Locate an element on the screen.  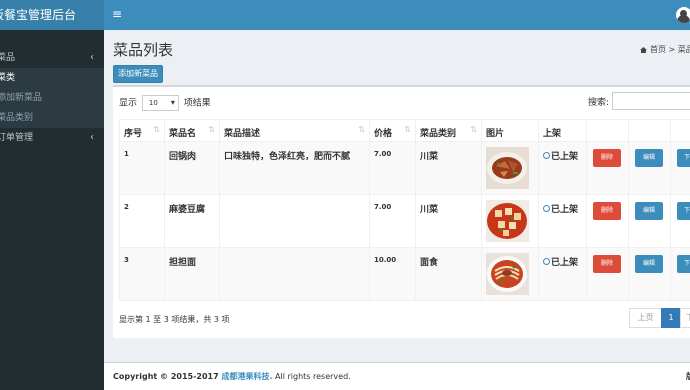
column-header-category: 菜品类别 ⇅ is located at coordinates (448, 130).